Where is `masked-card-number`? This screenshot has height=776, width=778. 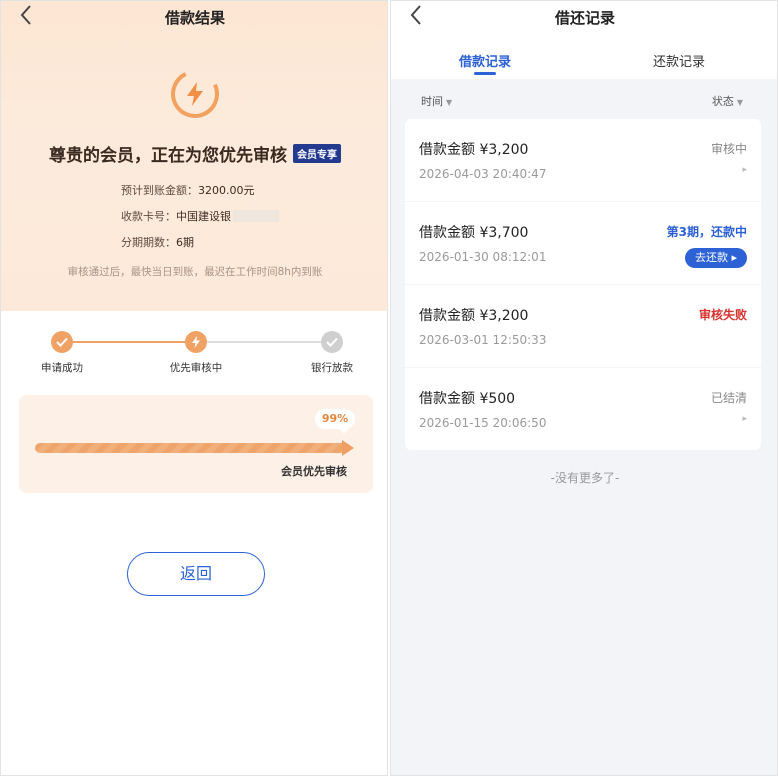 masked-card-number is located at coordinates (256, 216).